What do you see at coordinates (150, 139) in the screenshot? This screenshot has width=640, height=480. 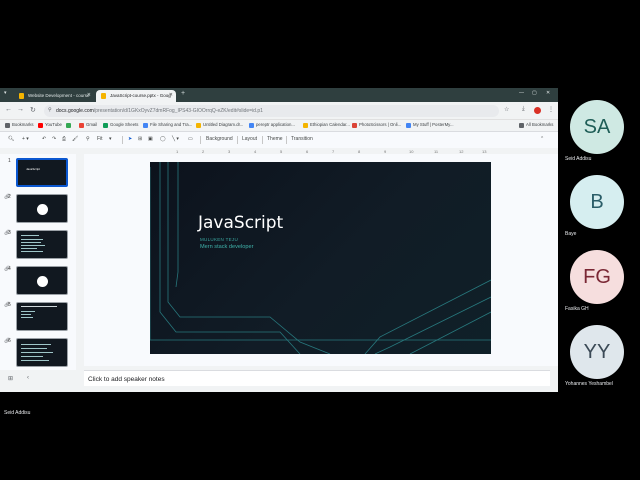 I see `image-icon: ▣` at bounding box center [150, 139].